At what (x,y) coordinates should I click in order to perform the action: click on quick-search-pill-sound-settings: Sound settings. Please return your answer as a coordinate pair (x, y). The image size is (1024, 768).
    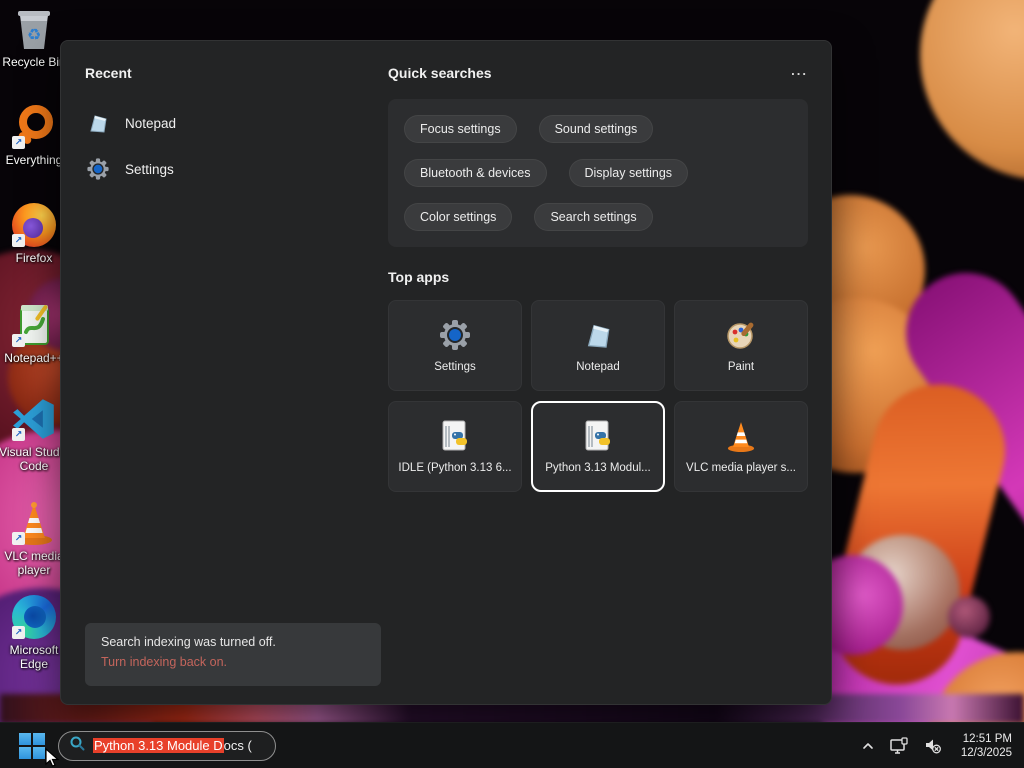
    Looking at the image, I should click on (596, 129).